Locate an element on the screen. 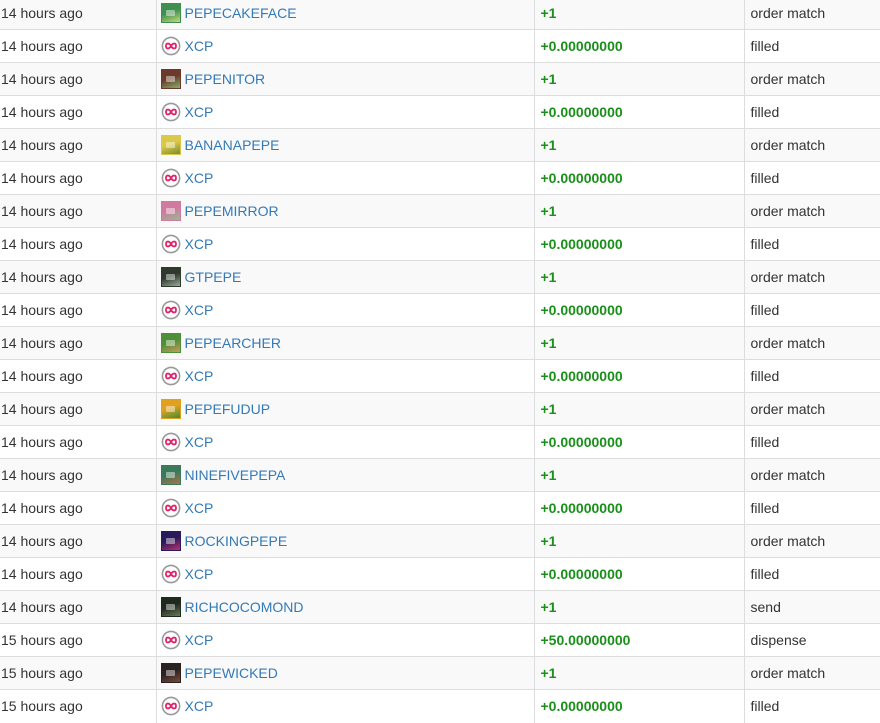 This screenshot has height=723, width=880. asset-link: GTPEPE is located at coordinates (213, 277).